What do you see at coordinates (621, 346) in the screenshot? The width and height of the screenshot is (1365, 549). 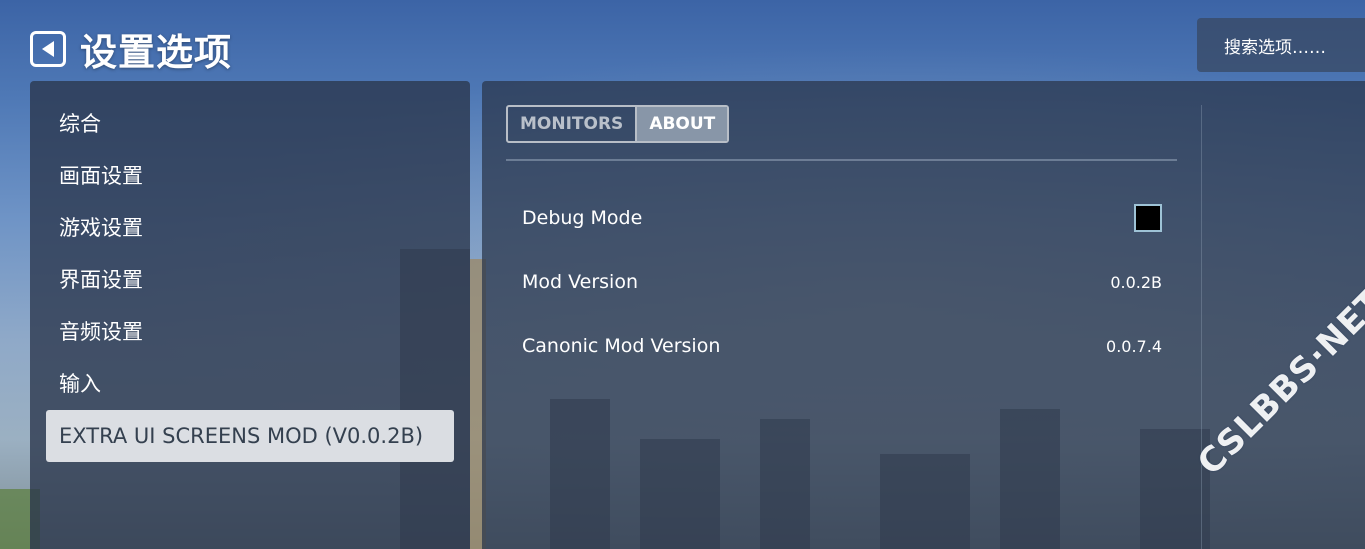 I see `canonic-mod-version-label: Canonic Mod Version` at bounding box center [621, 346].